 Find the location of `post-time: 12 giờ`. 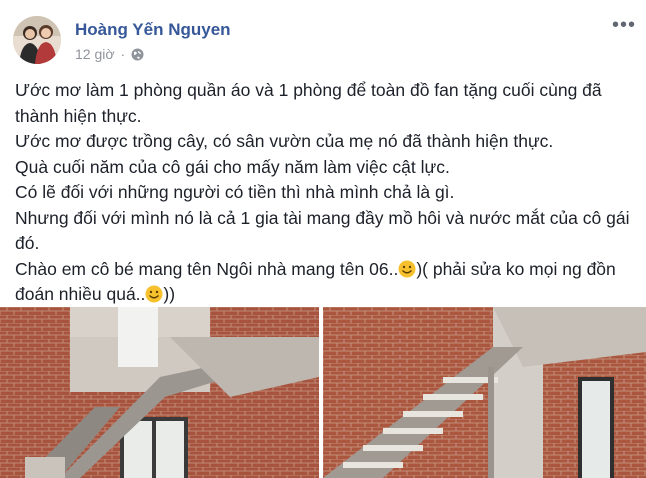

post-time: 12 giờ is located at coordinates (95, 54).